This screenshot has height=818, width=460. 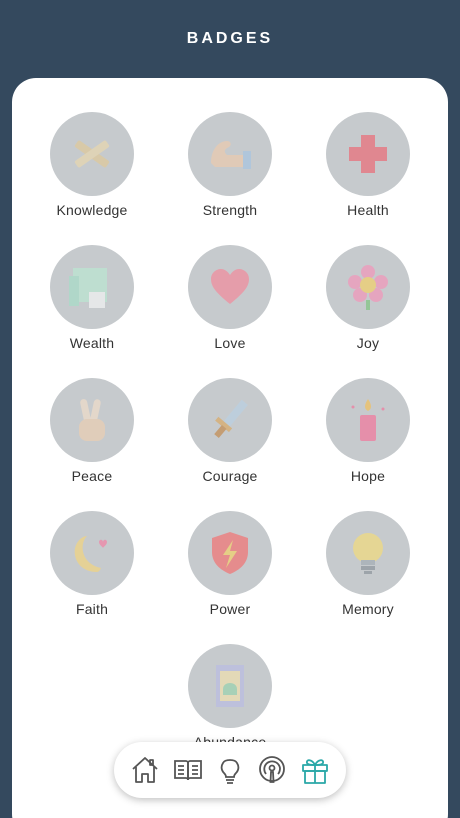 I want to click on podcast-icon, so click(x=272, y=769).